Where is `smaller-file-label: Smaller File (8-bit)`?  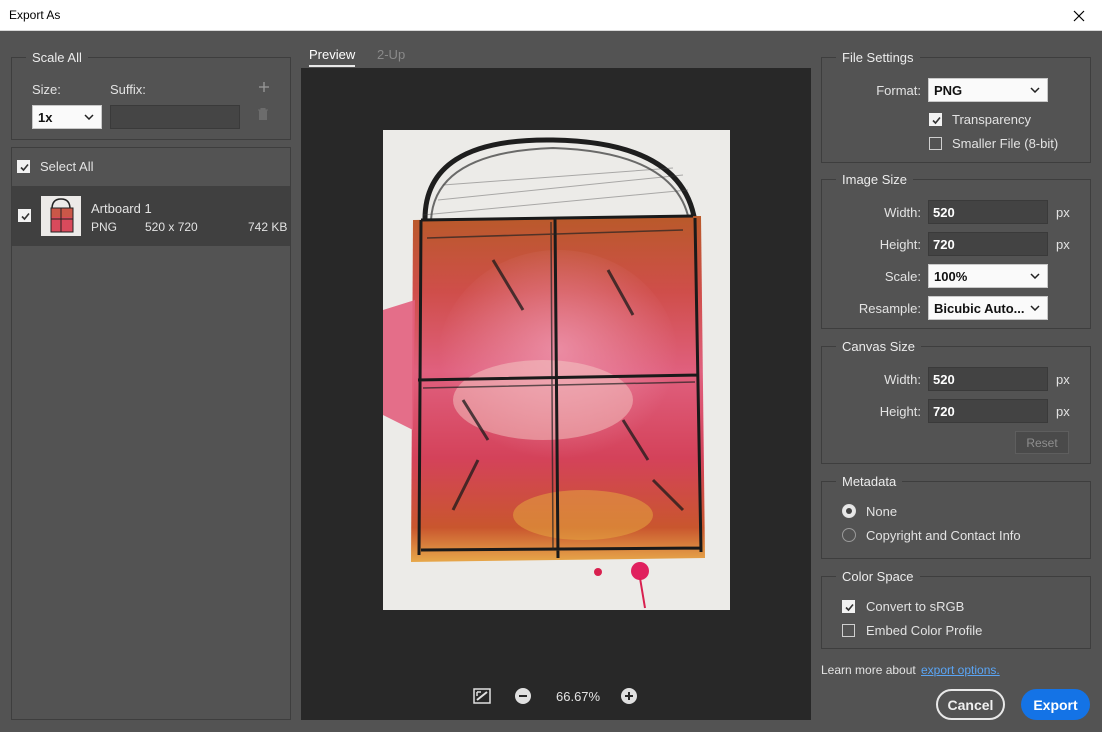 smaller-file-label: Smaller File (8-bit) is located at coordinates (1005, 143).